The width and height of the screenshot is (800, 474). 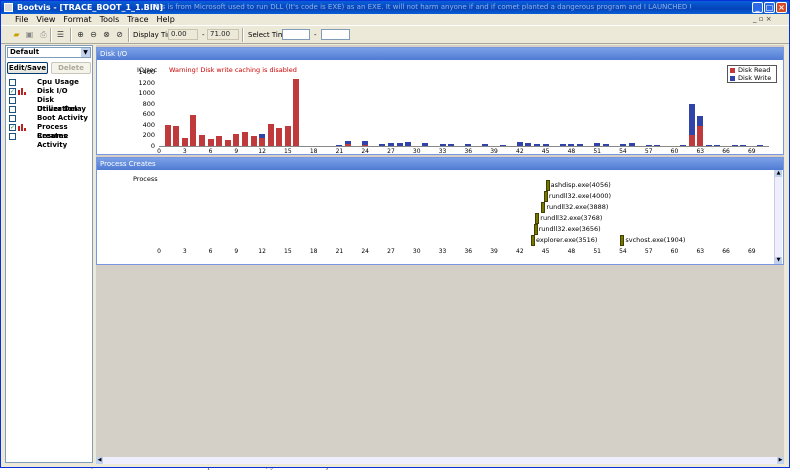 I want to click on y-tick-label: 800, so click(x=148, y=103).